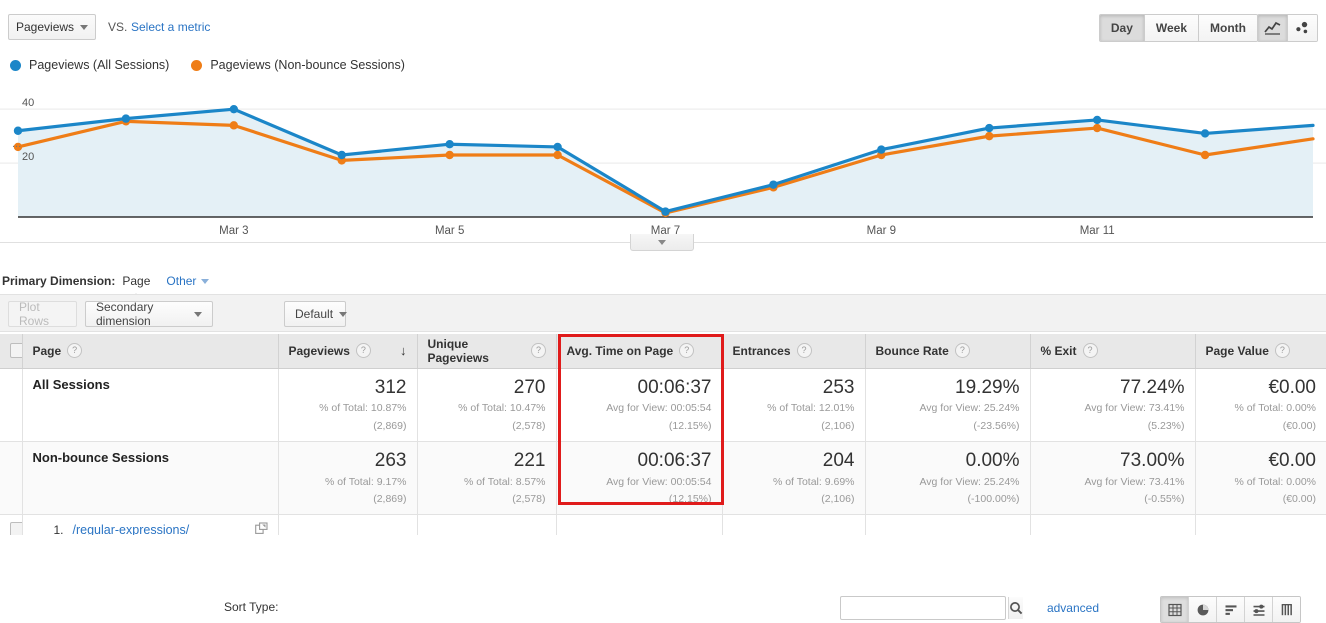  I want to click on column-header-entrances: Entrances?, so click(794, 351).